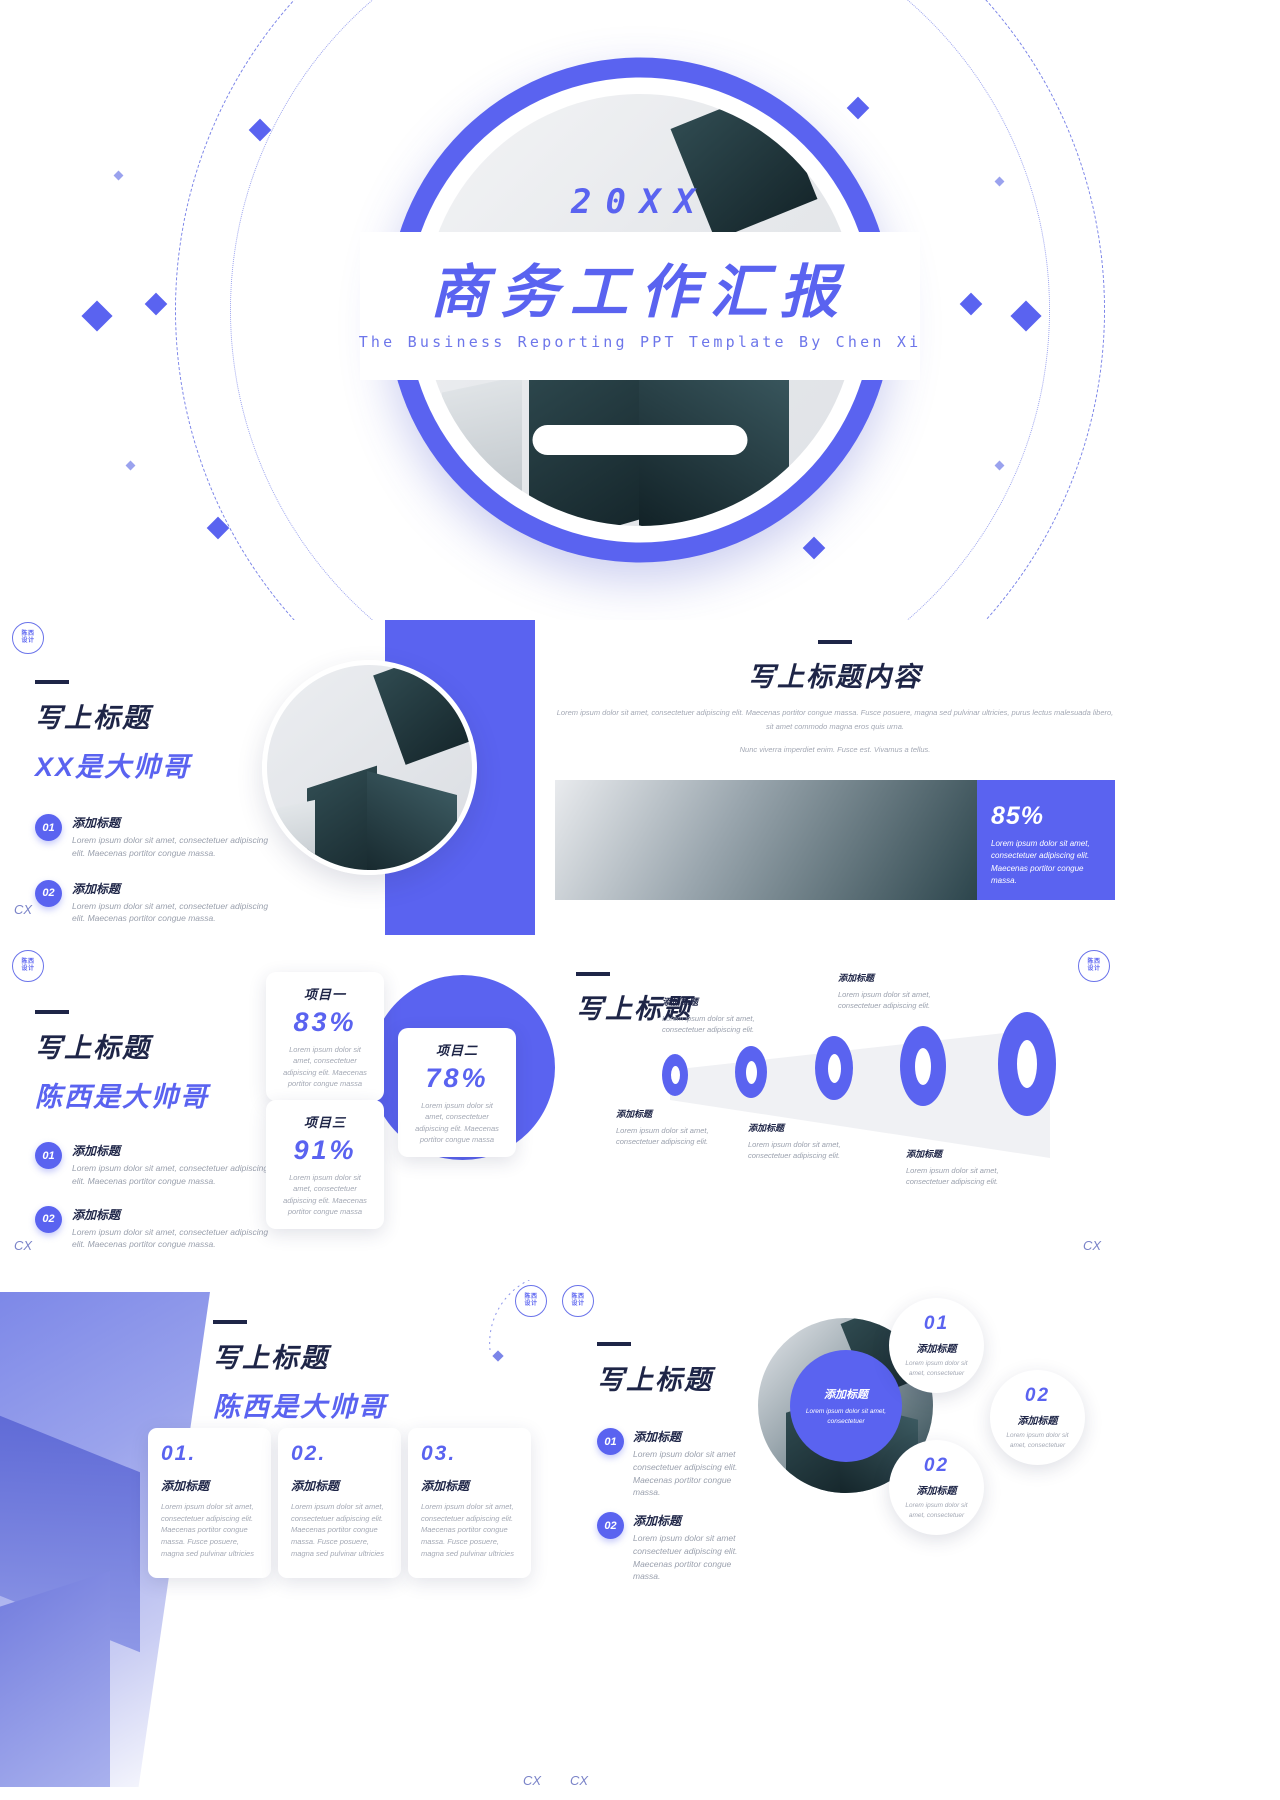  I want to click on orbit-bubble-number: 01, so click(936, 1324).